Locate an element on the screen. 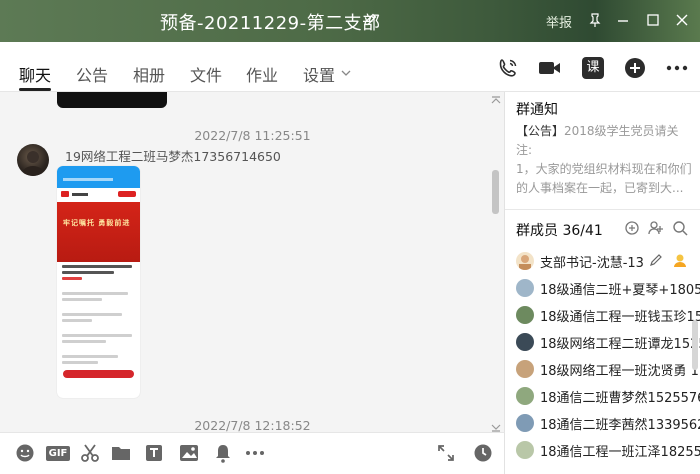  tab-bar: 聊天 公告 相册 文件 作业 设置 课 is located at coordinates (350, 67).